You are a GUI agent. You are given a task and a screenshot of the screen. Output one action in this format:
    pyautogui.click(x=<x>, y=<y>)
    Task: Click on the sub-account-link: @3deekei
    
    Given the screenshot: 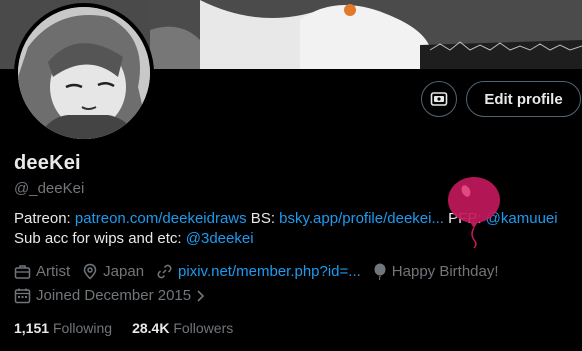 What is the action you would take?
    pyautogui.click(x=220, y=238)
    